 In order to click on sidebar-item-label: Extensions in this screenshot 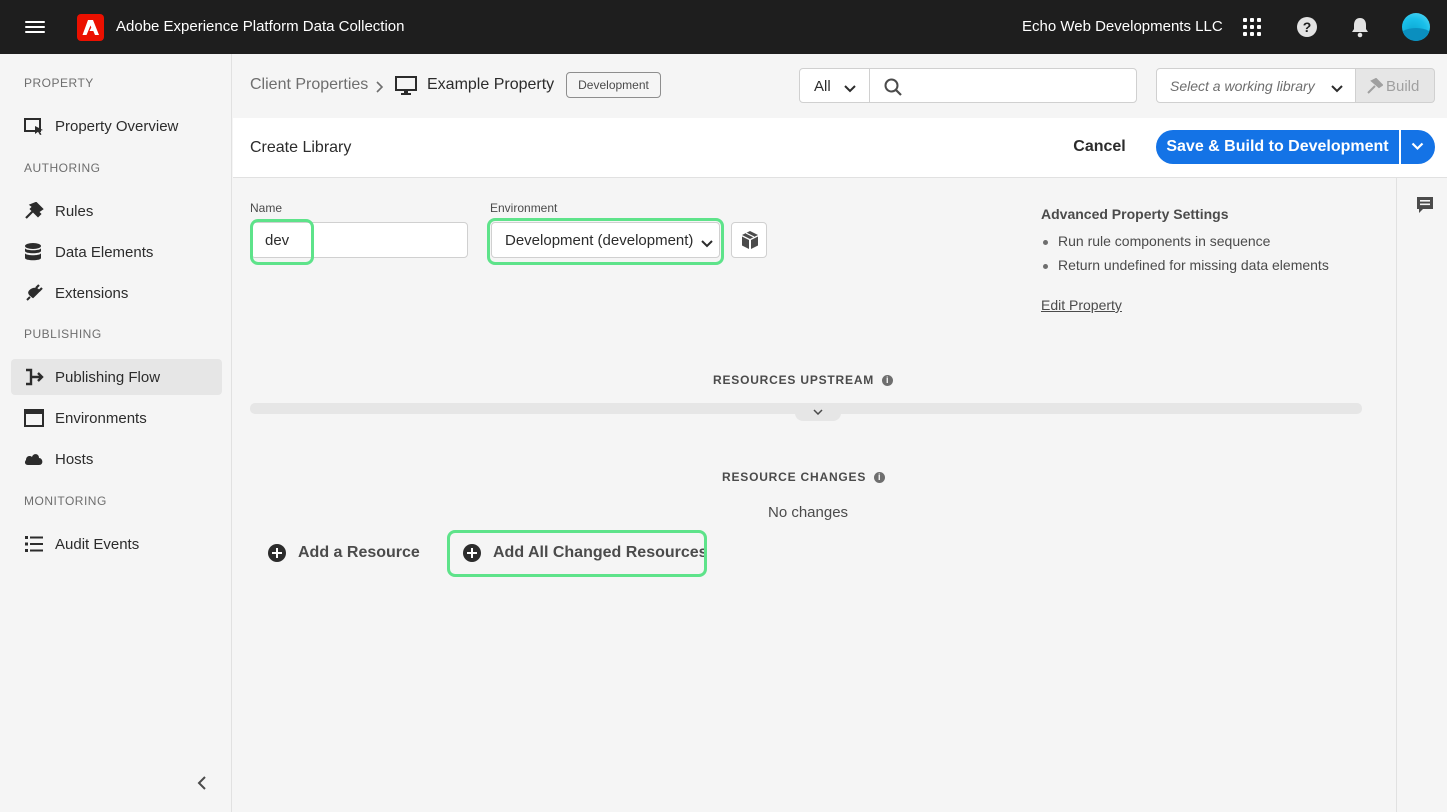, I will do `click(92, 293)`.